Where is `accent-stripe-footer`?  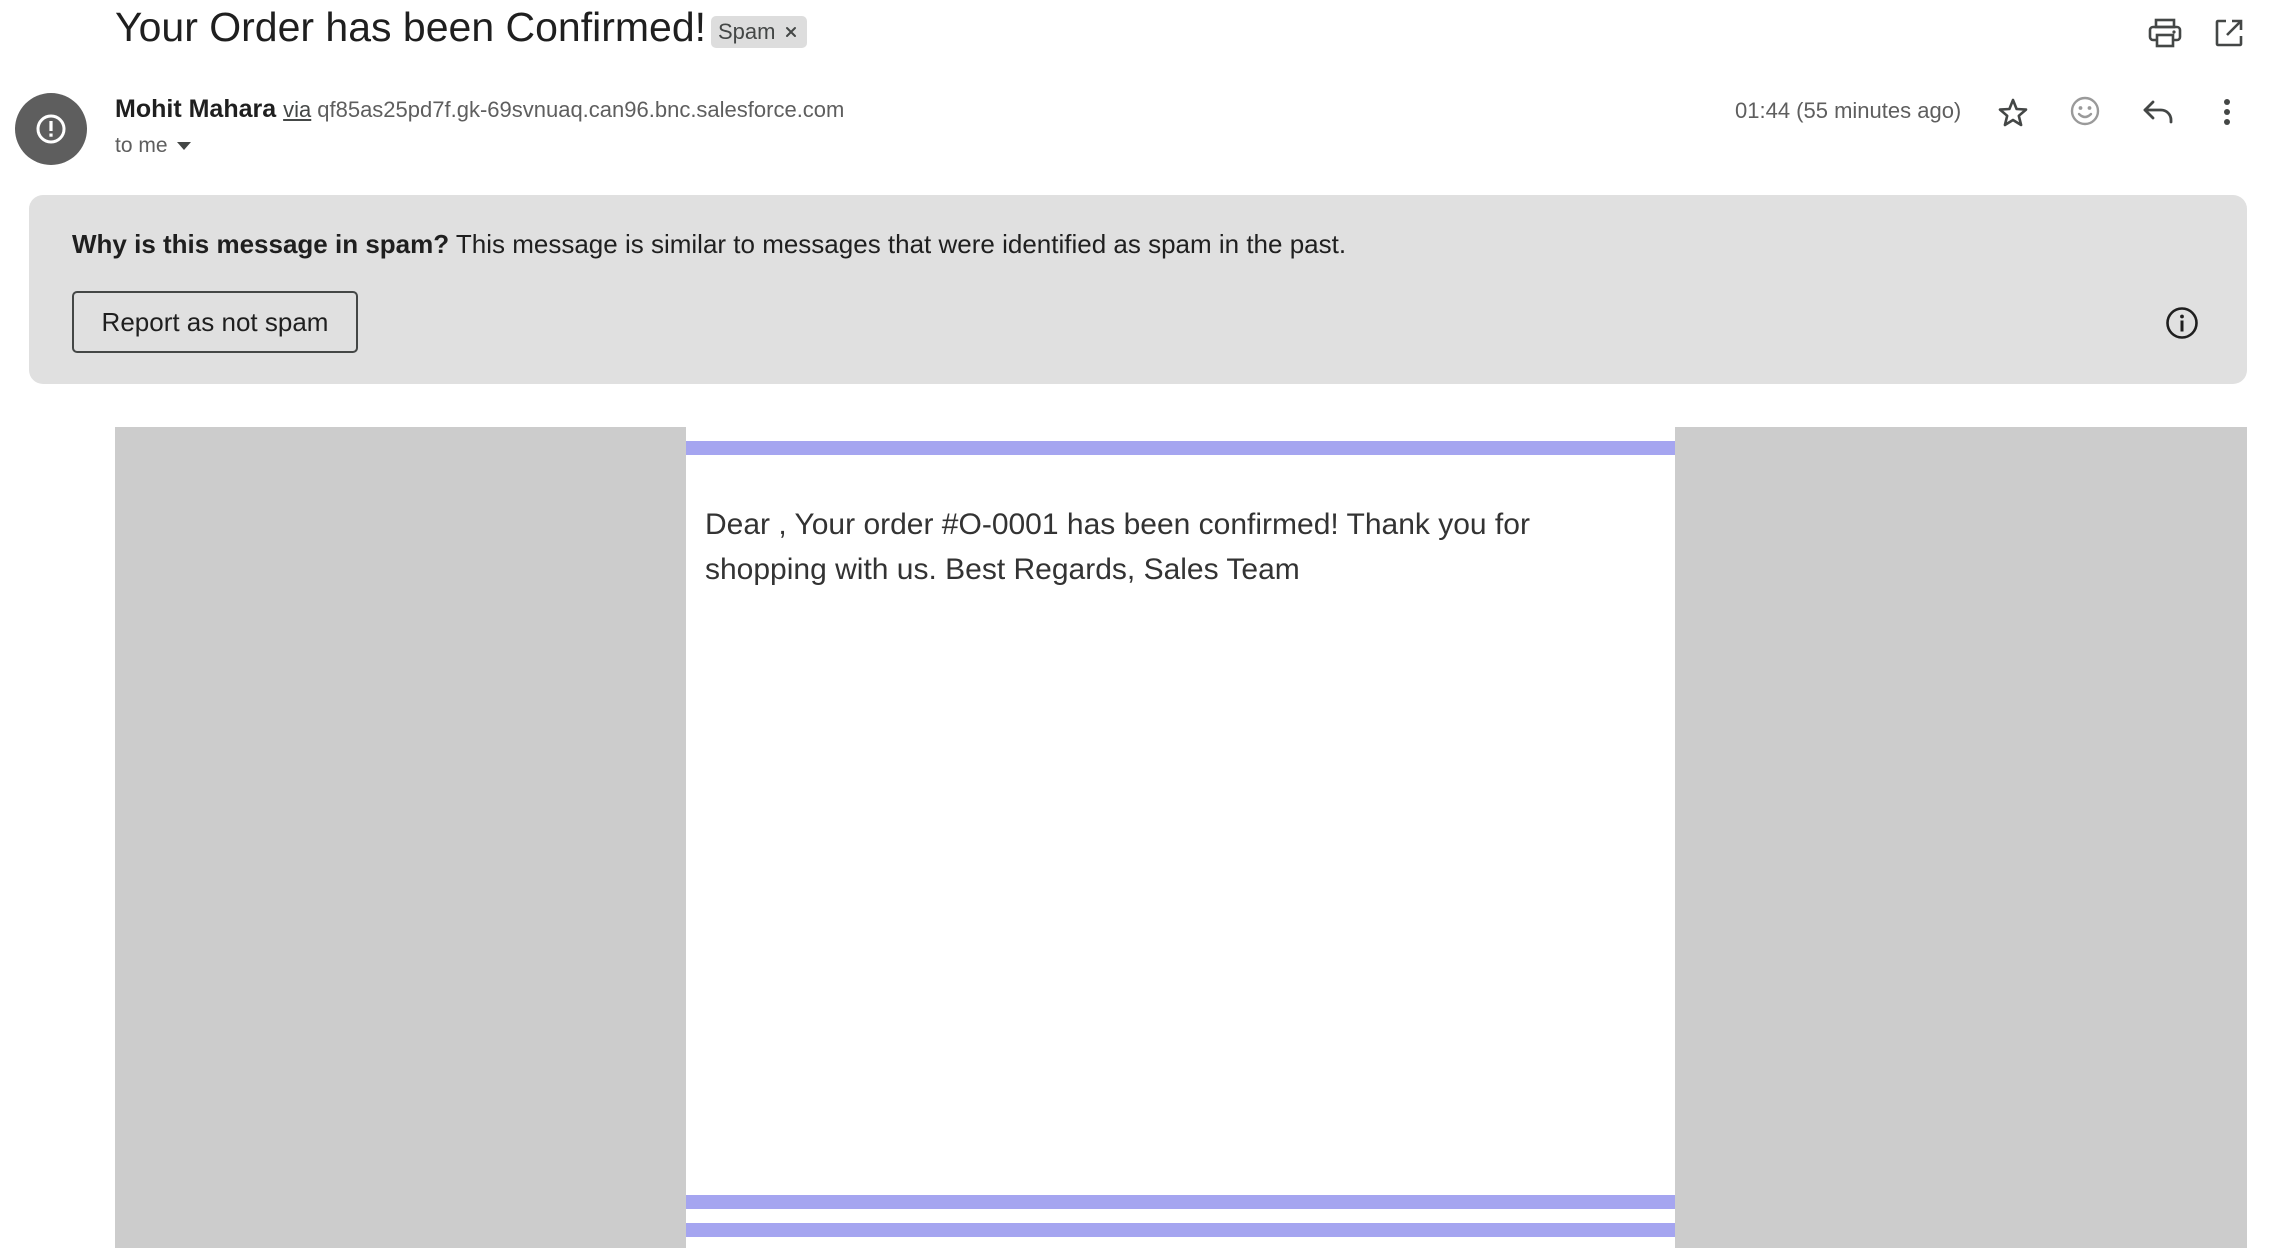 accent-stripe-footer is located at coordinates (1180, 1230).